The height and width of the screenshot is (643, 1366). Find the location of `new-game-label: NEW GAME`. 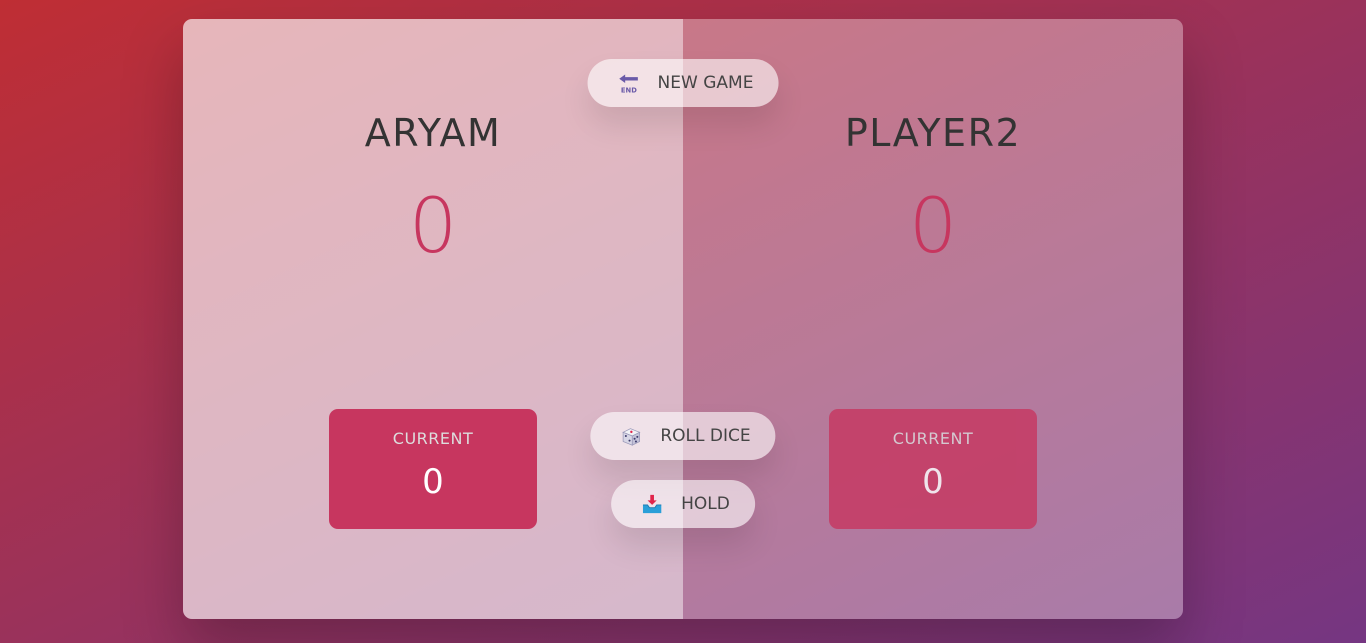

new-game-label: NEW GAME is located at coordinates (705, 83).